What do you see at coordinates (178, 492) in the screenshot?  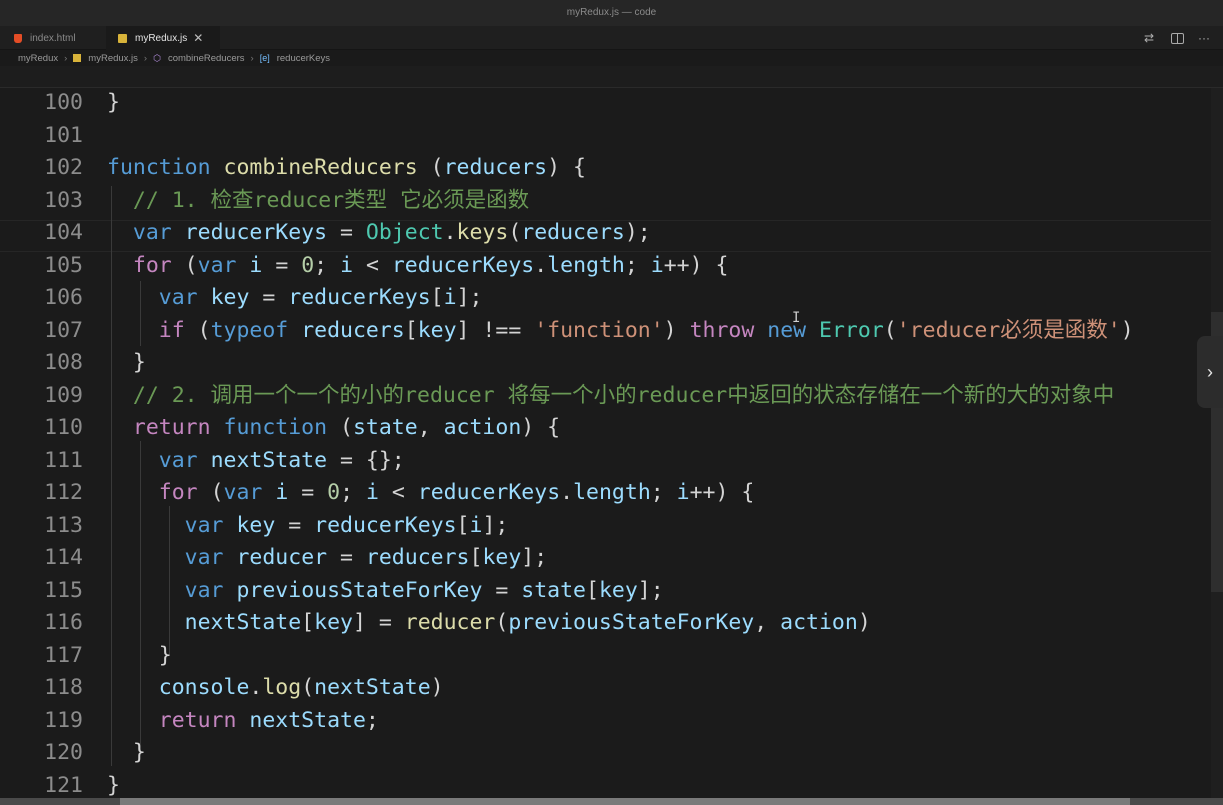 I see `code-token: for` at bounding box center [178, 492].